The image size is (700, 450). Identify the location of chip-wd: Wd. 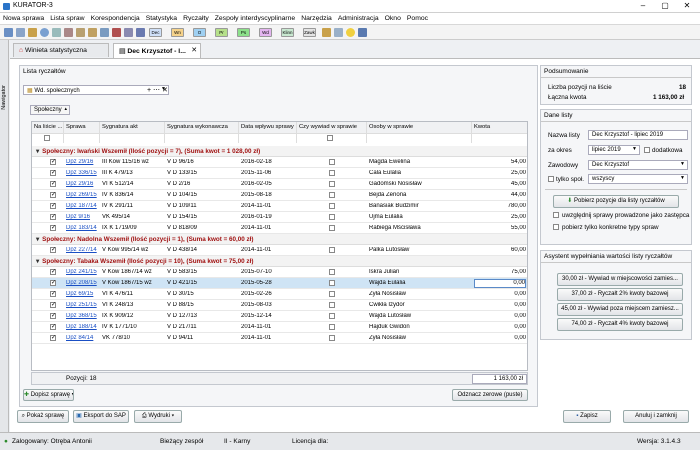
(265, 32).